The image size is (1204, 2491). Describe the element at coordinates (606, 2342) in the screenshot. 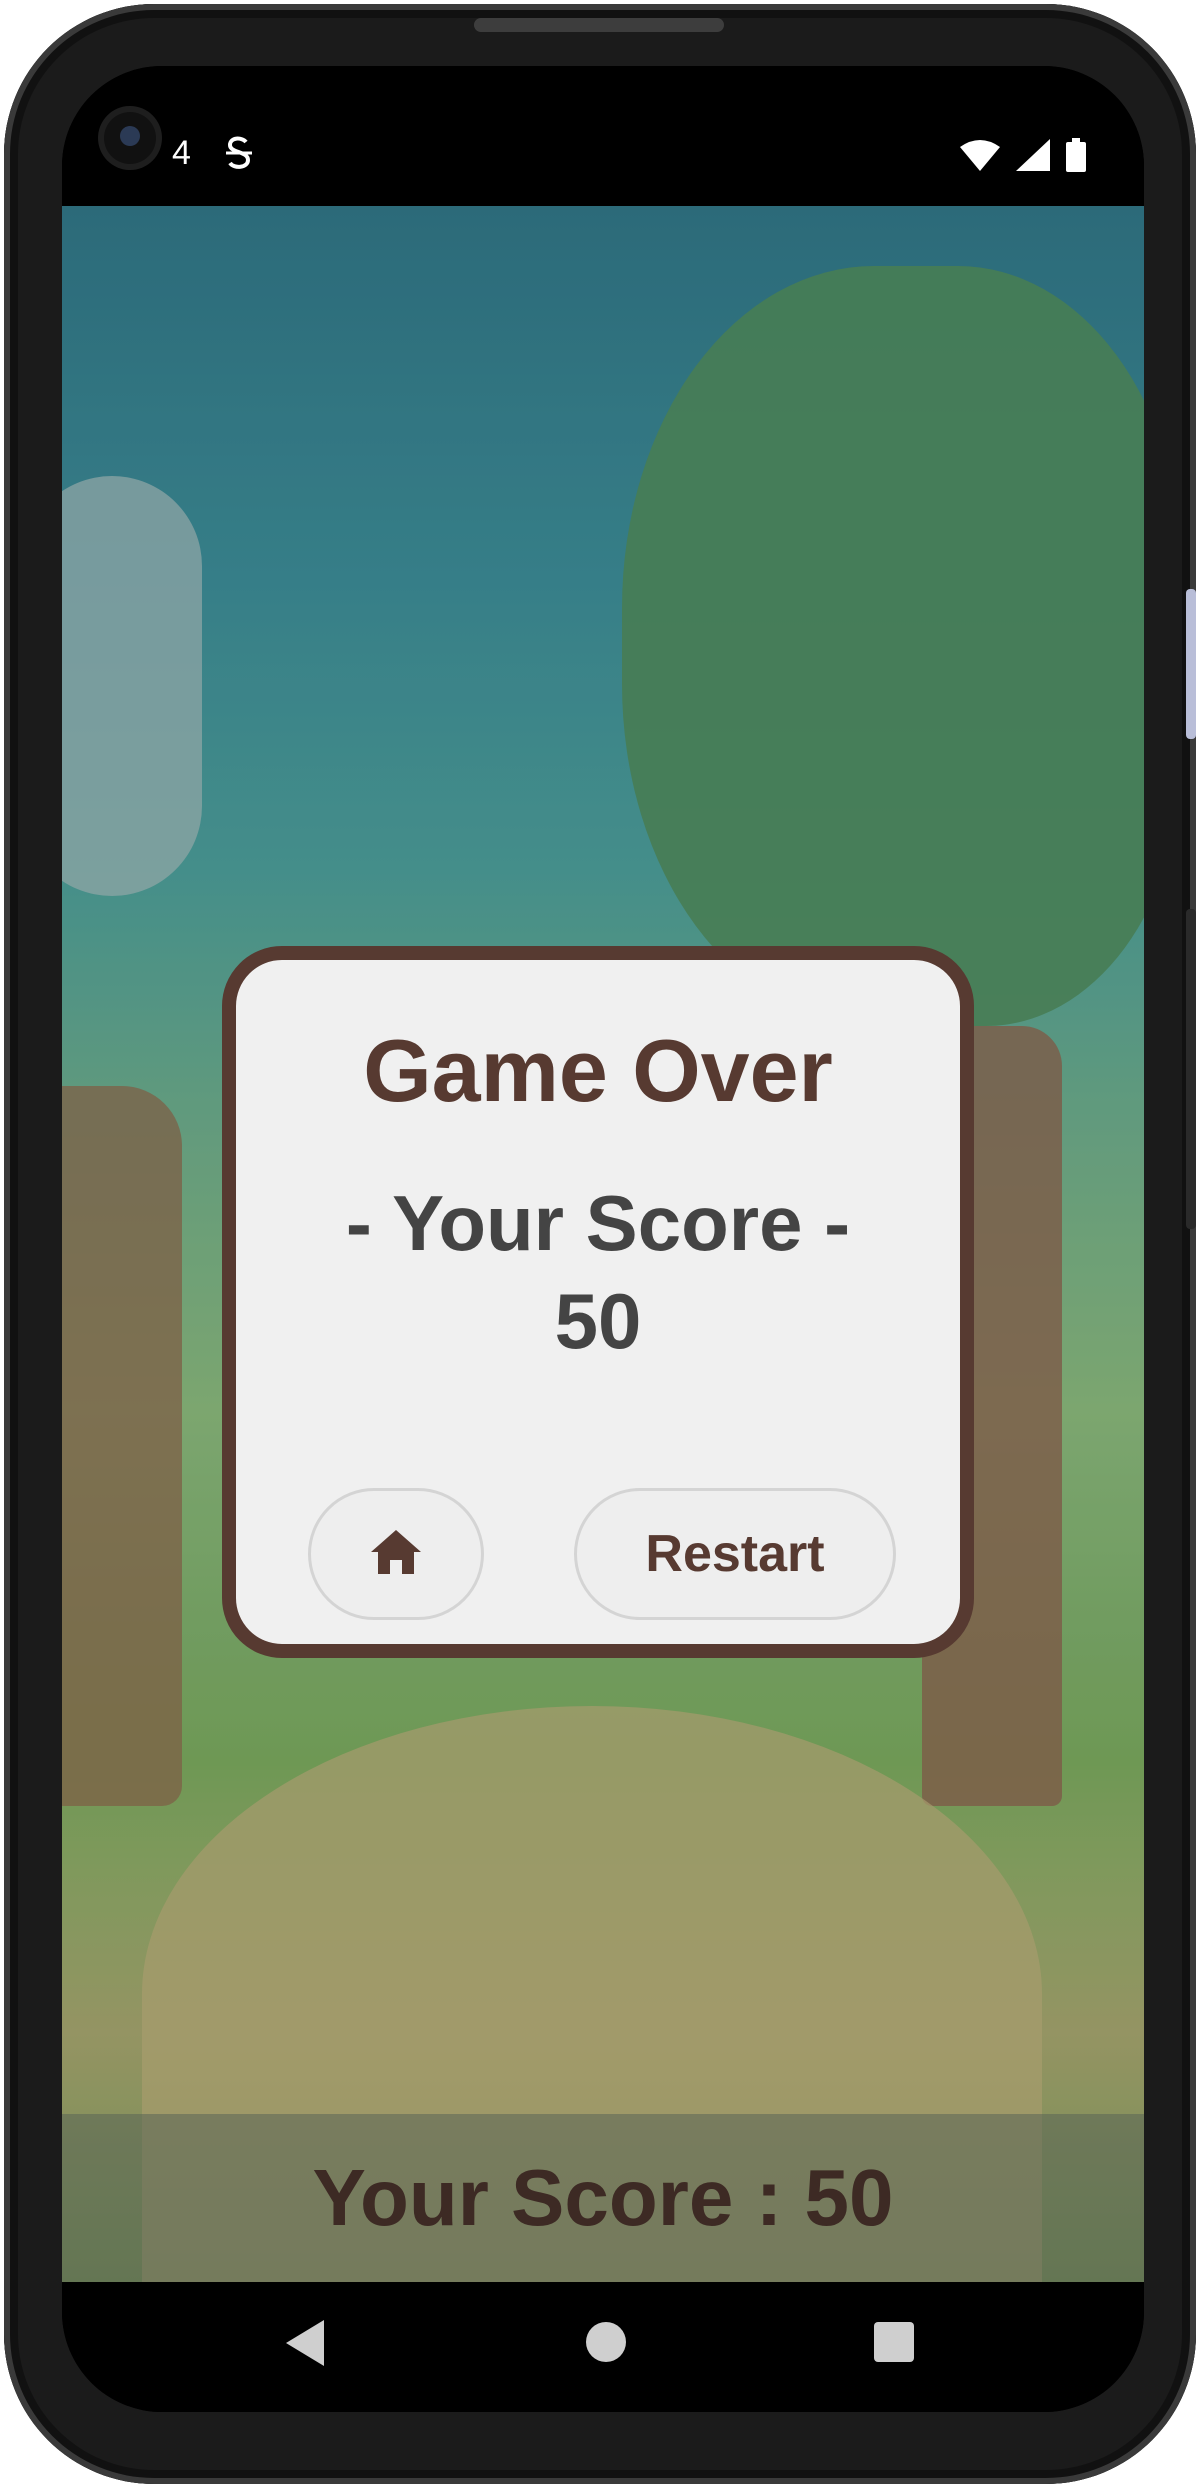

I see `home-circle-icon` at that location.